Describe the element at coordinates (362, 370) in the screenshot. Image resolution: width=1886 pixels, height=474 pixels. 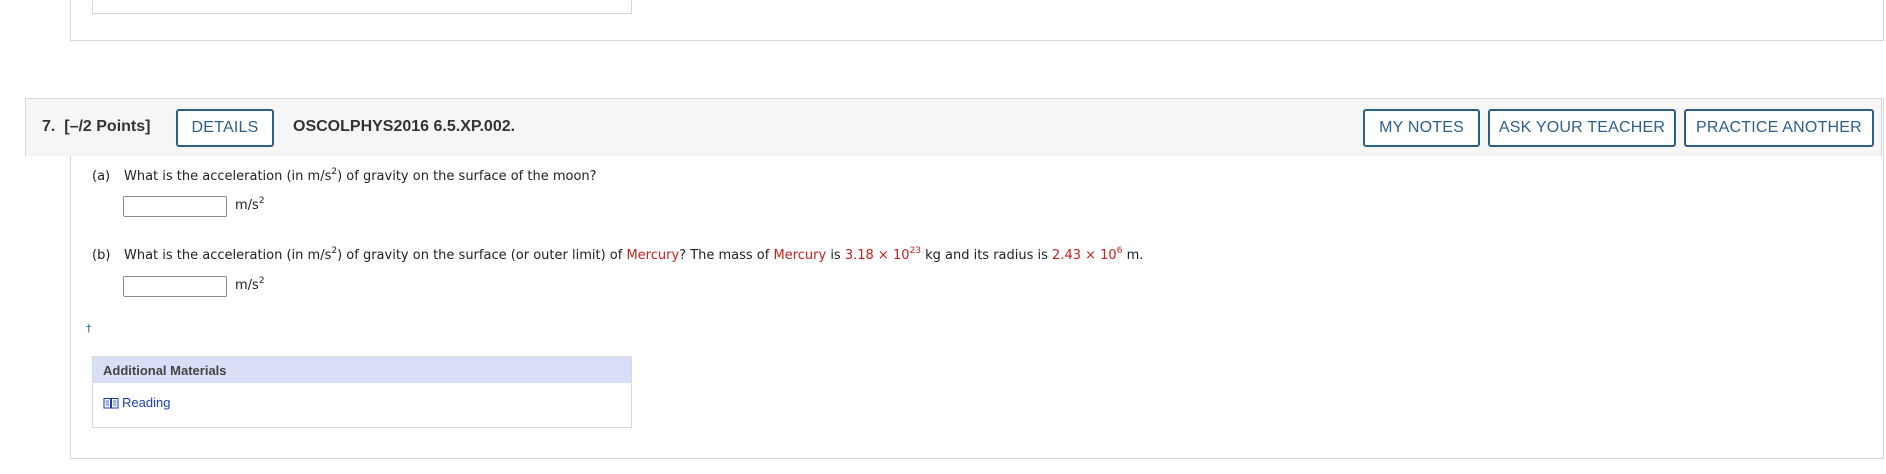
I see `additional-materials-header: Additional Materials` at that location.